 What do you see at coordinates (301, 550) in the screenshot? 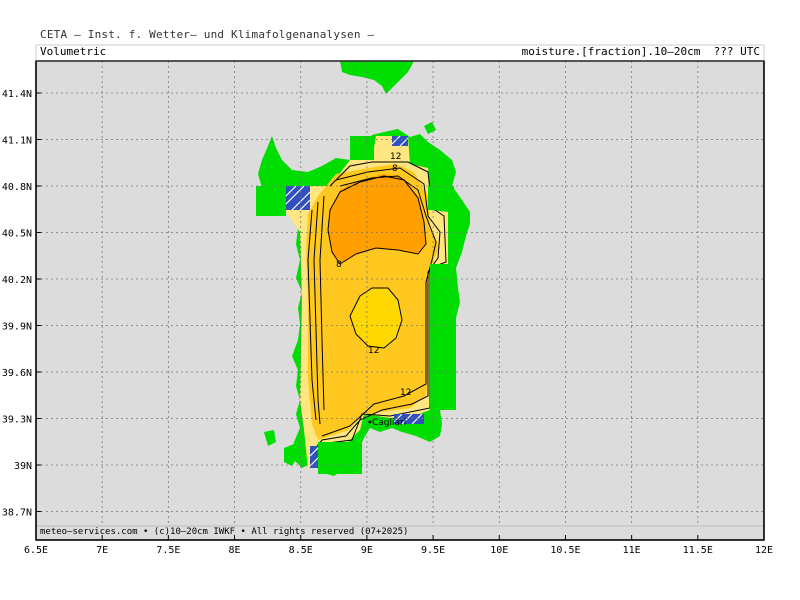
I see `x-tick-label: 8.5E` at bounding box center [301, 550].